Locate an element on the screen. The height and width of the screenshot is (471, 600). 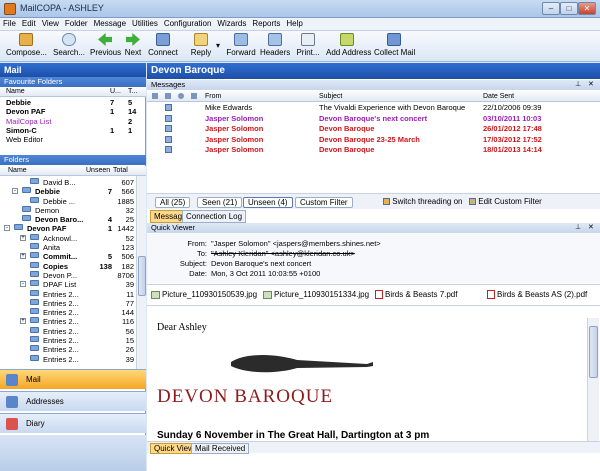
menu-configuration: Configuration is located at coordinates (188, 23).